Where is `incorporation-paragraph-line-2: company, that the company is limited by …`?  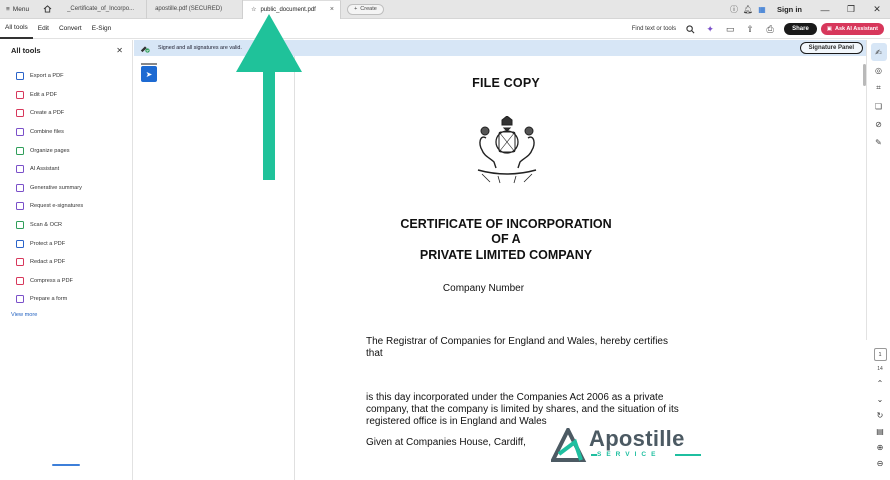
incorporation-paragraph-line-2: company, that the company is limited by … is located at coordinates (522, 409).